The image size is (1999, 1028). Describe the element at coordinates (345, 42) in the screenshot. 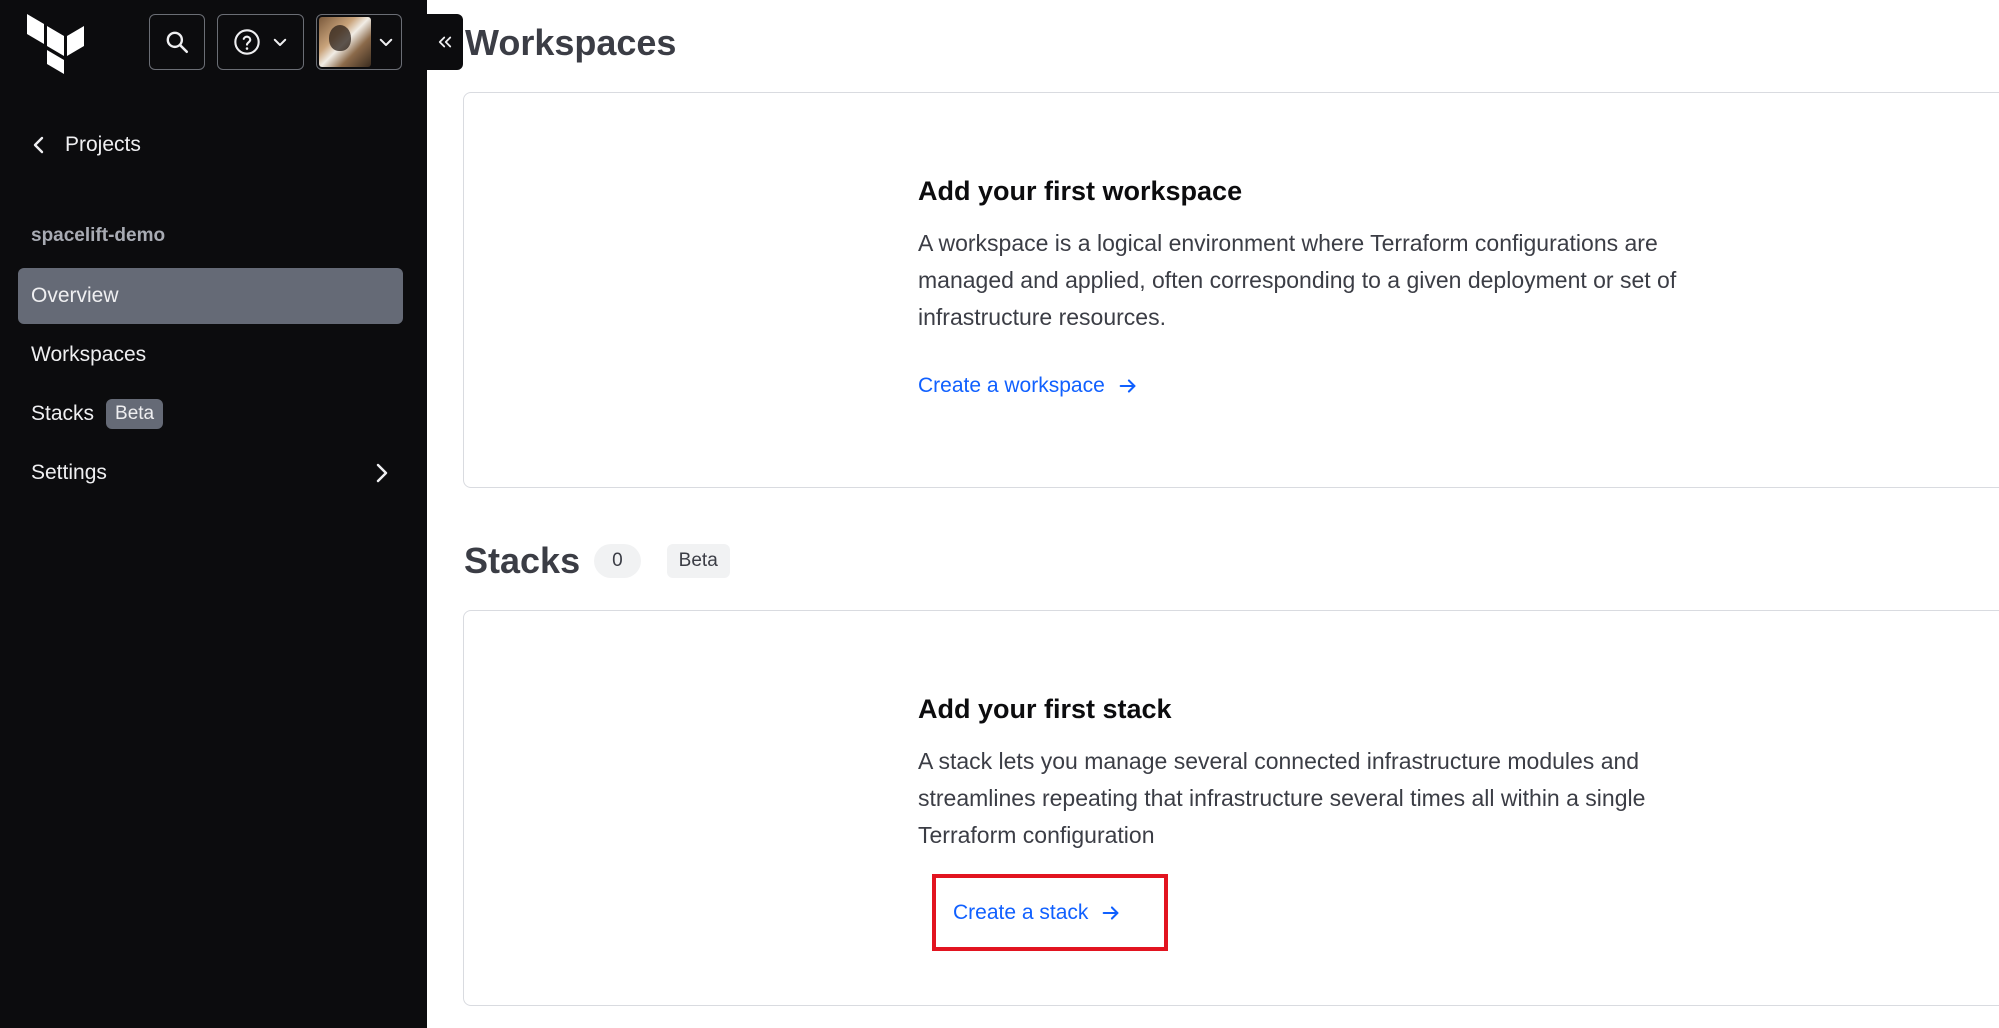

I see `avatar` at that location.